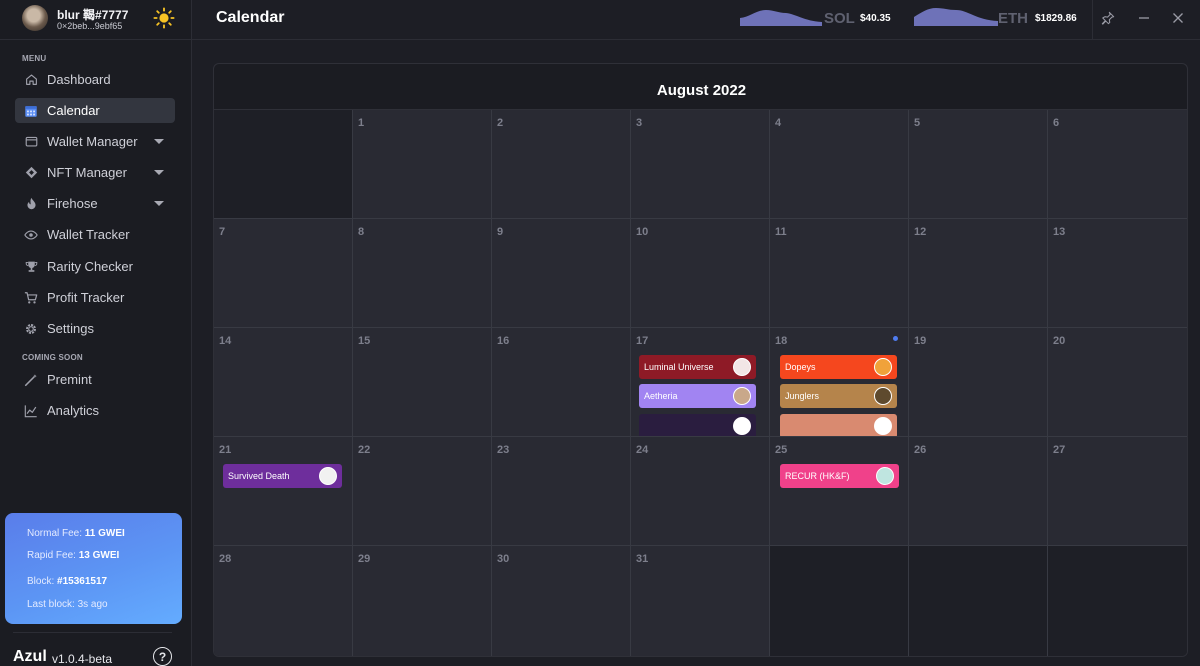 This screenshot has height=666, width=1200. What do you see at coordinates (52, 357) in the screenshot?
I see `coming-soon-section-label: COMING SOON` at bounding box center [52, 357].